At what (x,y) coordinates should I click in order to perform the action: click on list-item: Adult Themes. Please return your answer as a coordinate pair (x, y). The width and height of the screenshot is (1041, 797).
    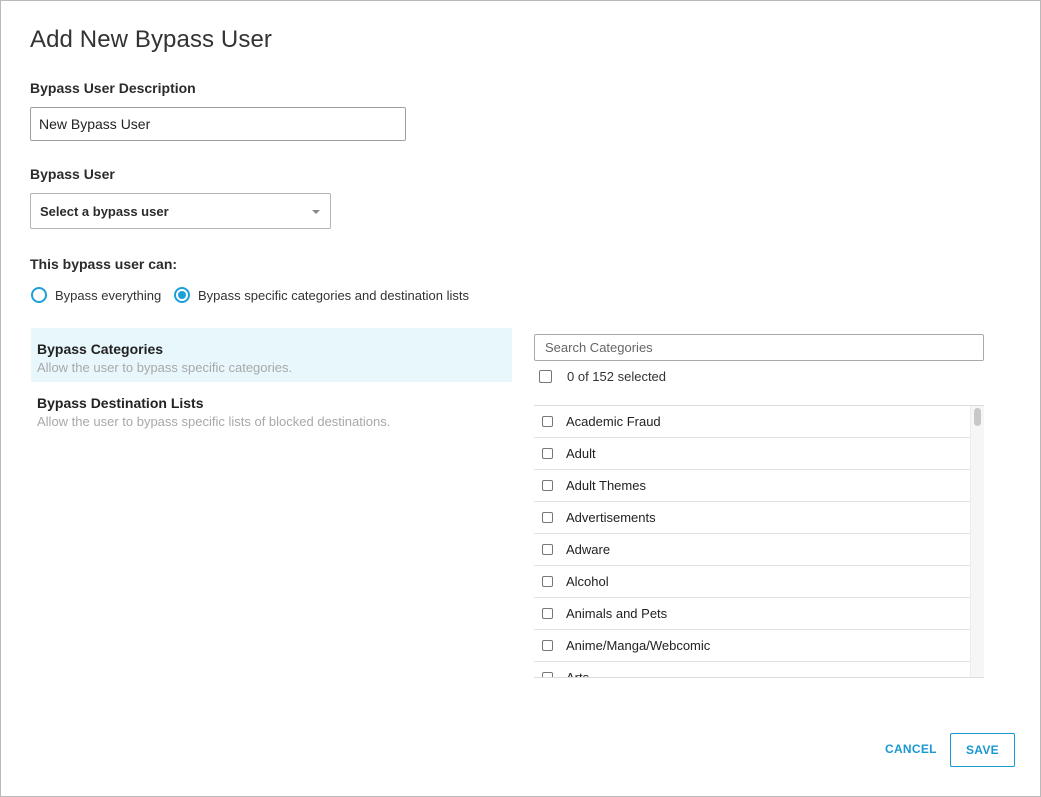
    Looking at the image, I should click on (752, 486).